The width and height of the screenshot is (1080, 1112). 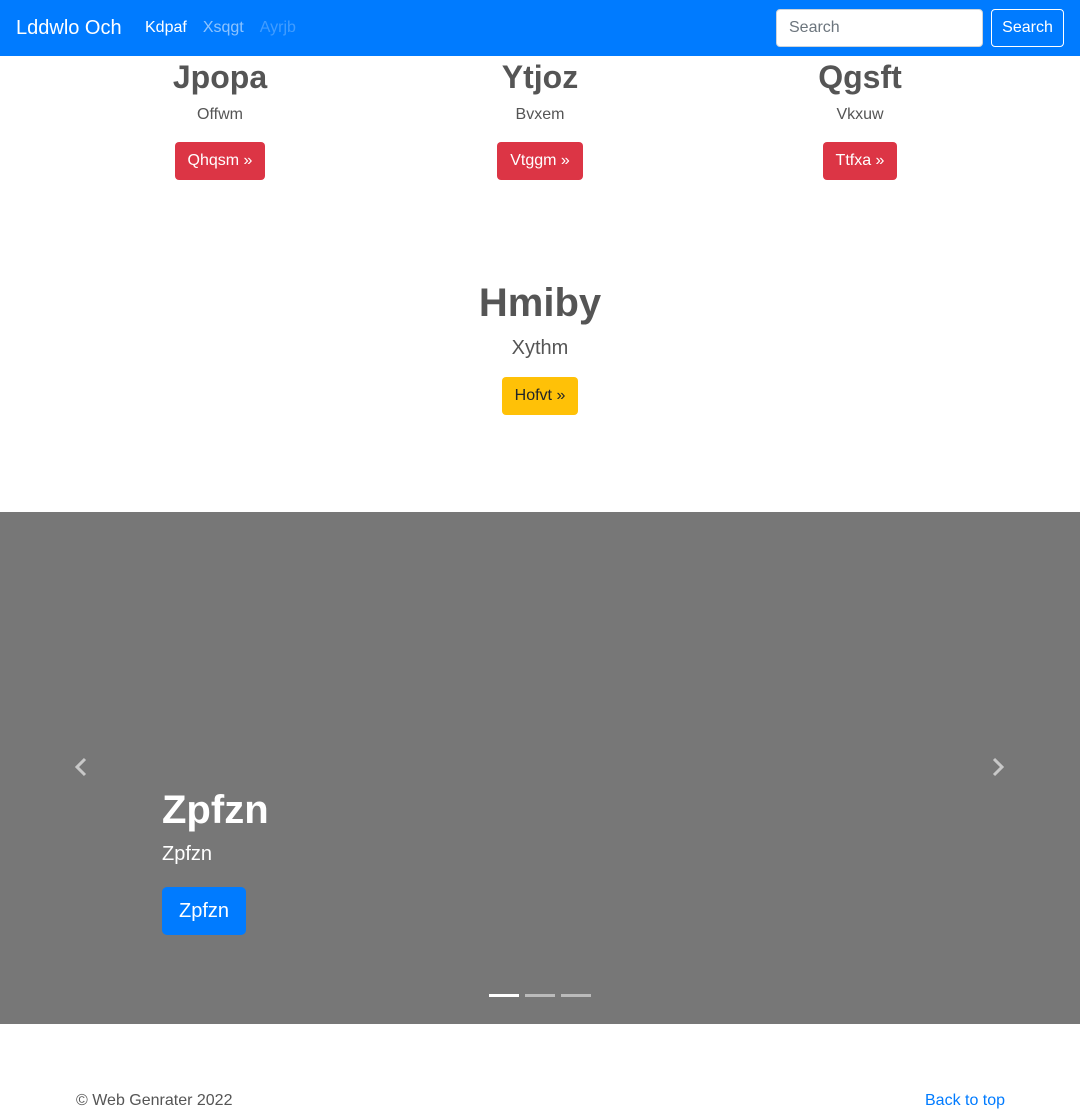 I want to click on hero-section: Hmiby Xythm Hofvt », so click(x=540, y=347).